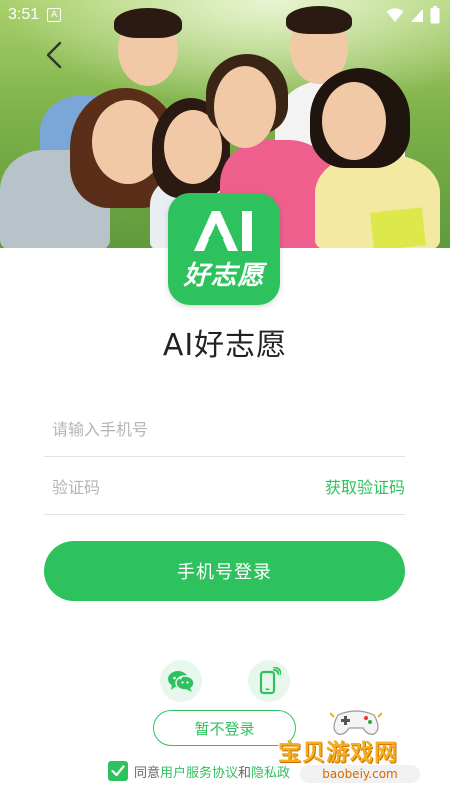 The width and height of the screenshot is (450, 800). I want to click on gamepad-icon, so click(356, 722).